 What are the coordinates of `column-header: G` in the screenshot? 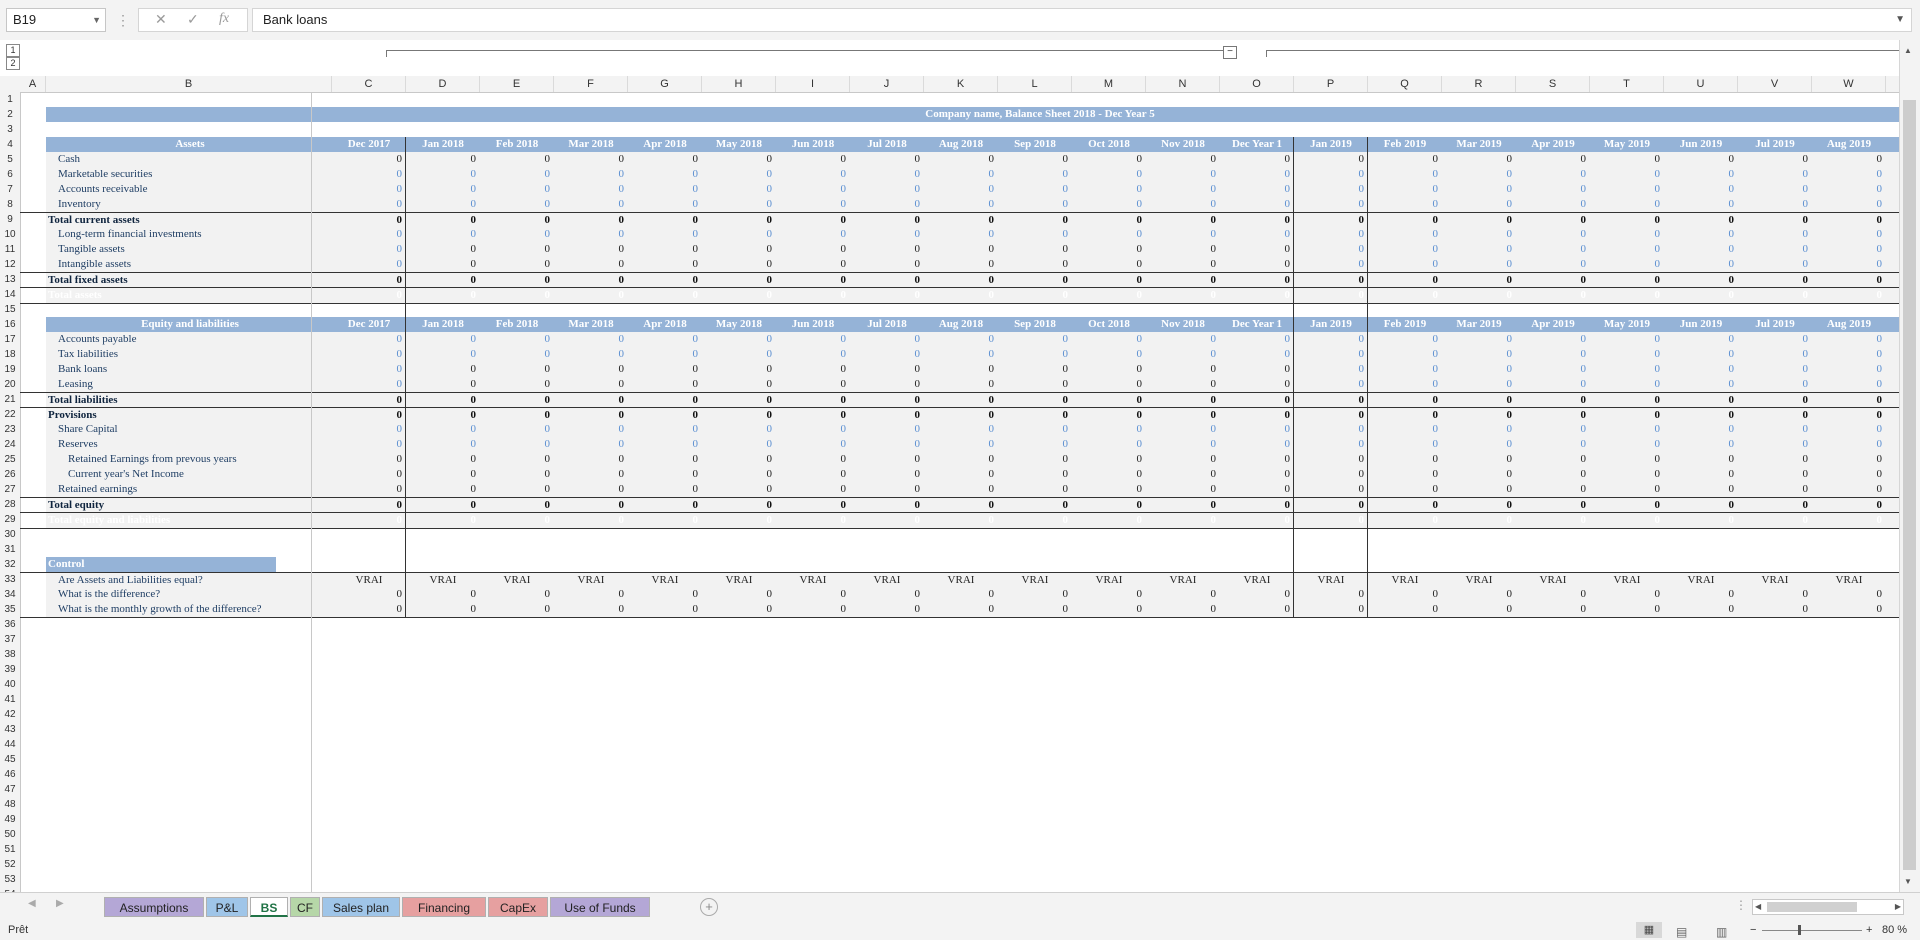 It's located at (665, 84).